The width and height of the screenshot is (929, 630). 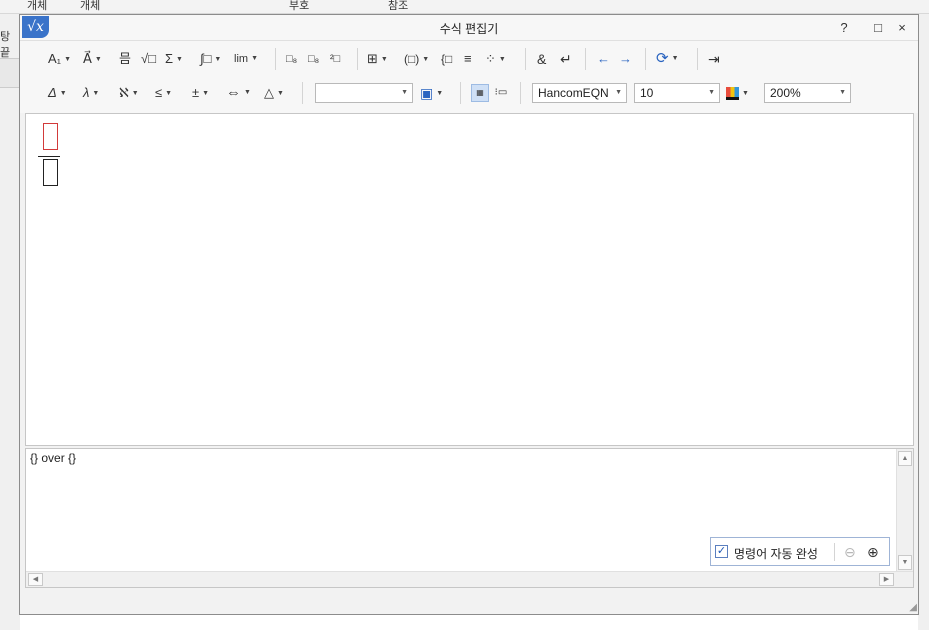 I want to click on zoom-combo: 200% ▼, so click(x=807, y=93).